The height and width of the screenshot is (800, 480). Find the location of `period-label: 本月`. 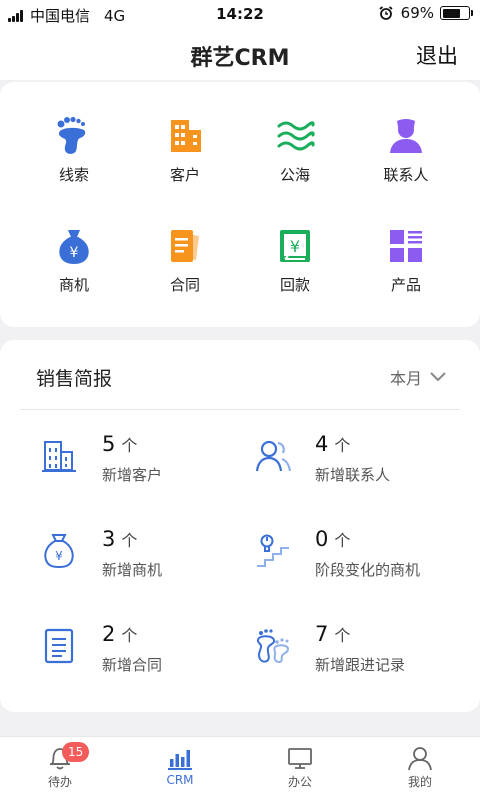

period-label: 本月 is located at coordinates (405, 378).